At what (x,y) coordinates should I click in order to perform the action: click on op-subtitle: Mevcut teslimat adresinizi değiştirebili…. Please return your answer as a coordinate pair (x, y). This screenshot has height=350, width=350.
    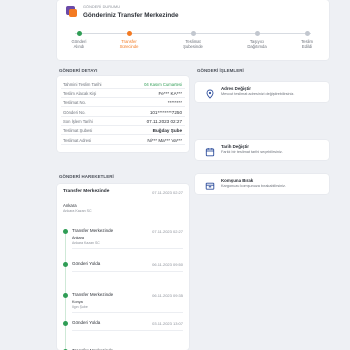
    Looking at the image, I should click on (258, 94).